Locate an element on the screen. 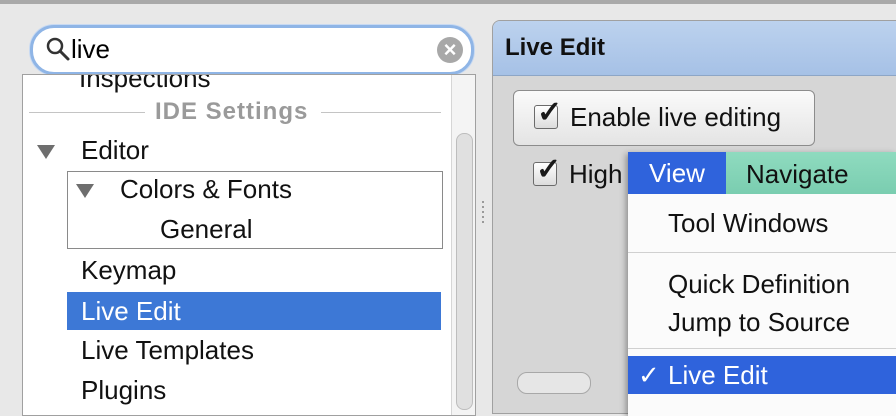  menu-item-live-edit-label: Live Edit is located at coordinates (718, 375).